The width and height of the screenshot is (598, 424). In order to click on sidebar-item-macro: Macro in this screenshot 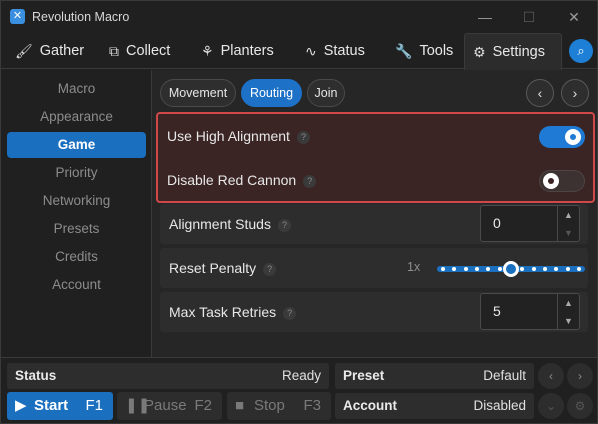, I will do `click(76, 89)`.